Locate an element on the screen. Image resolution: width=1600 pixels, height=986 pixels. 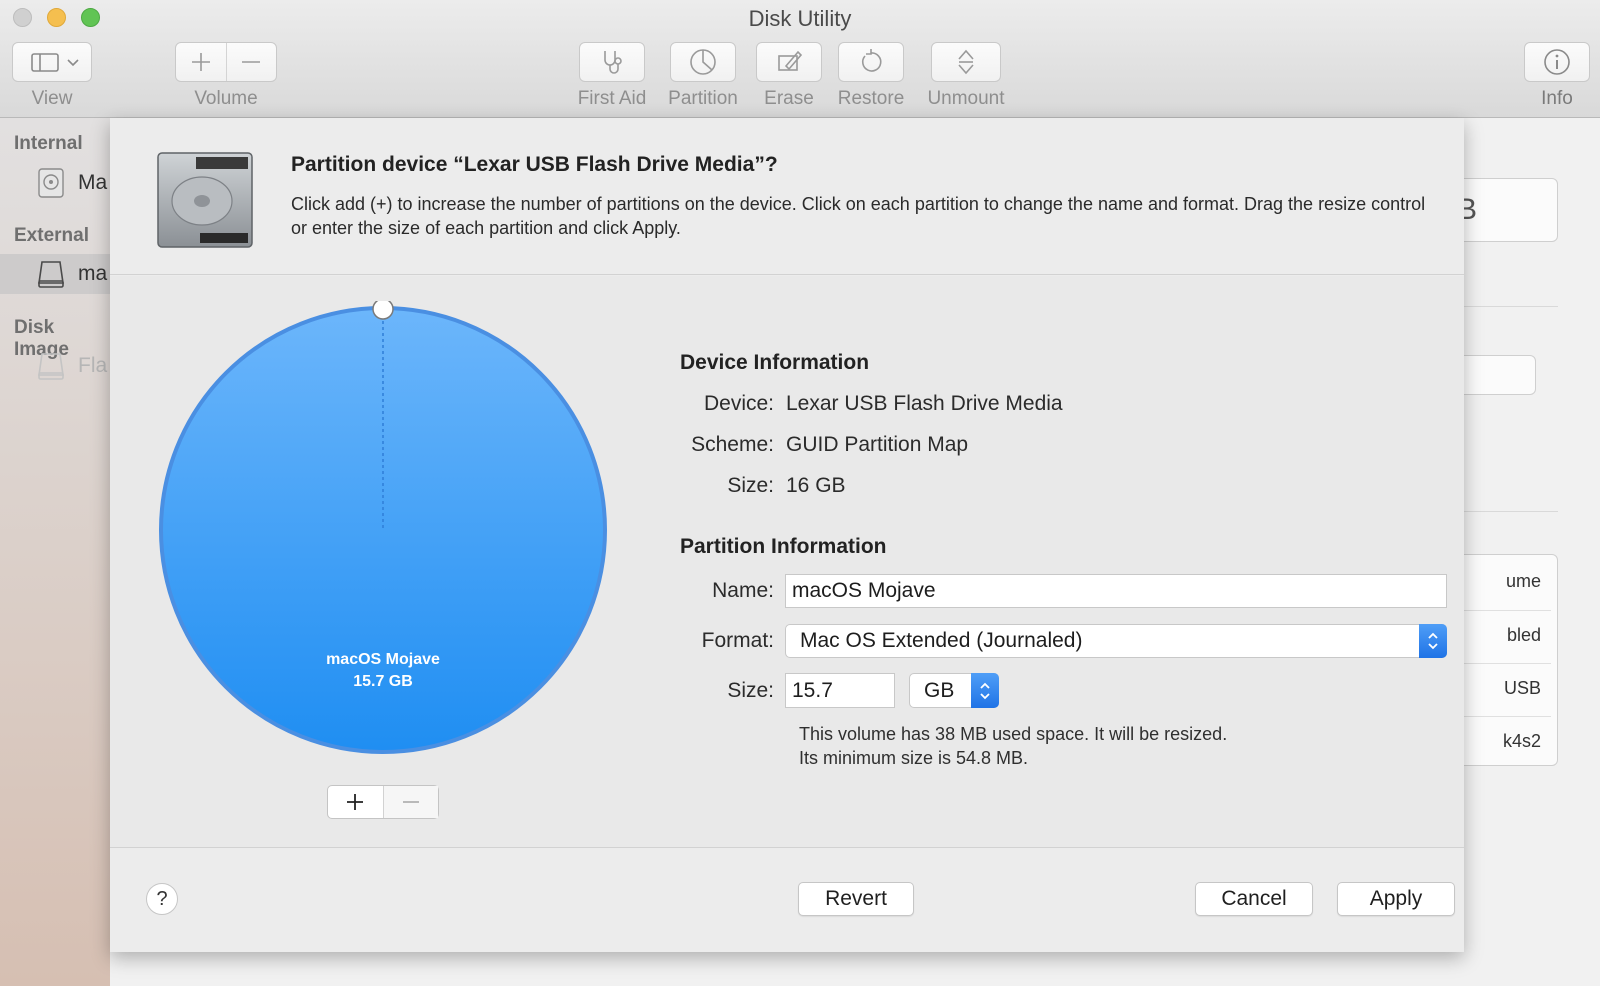
sidebar-item-label: ma is located at coordinates (93, 273).